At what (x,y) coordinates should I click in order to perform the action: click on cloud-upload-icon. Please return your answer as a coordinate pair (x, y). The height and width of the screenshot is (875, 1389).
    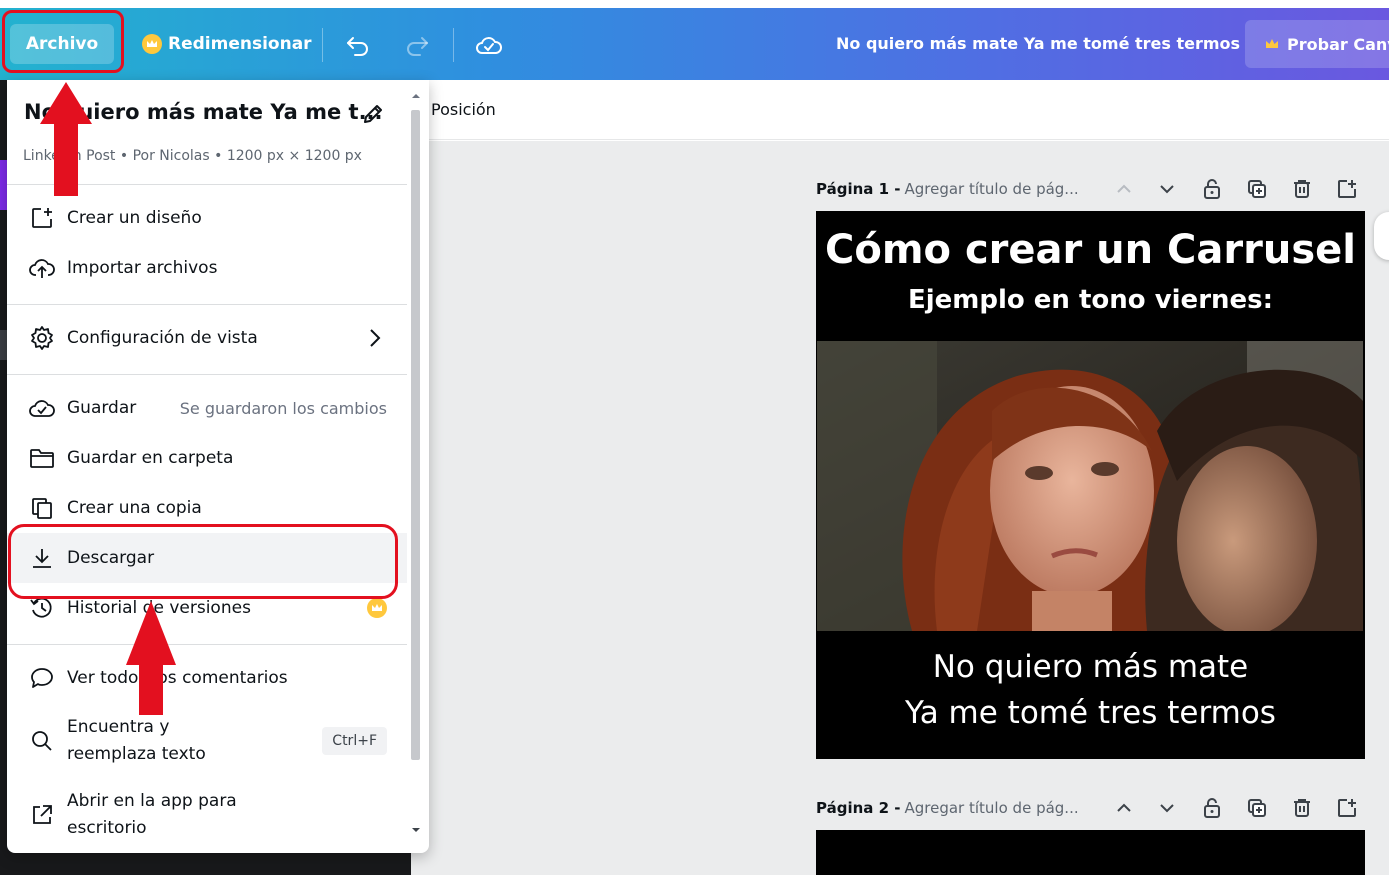
    Looking at the image, I should click on (42, 268).